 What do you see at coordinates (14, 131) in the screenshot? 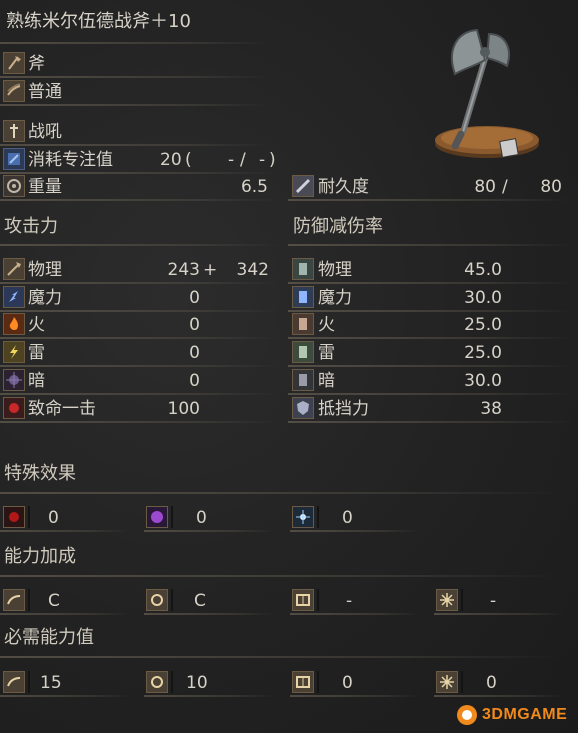
I see `skill-icon` at bounding box center [14, 131].